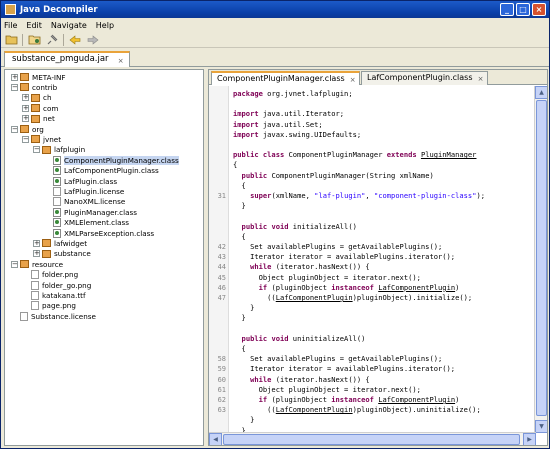 Image resolution: width=550 pixels, height=449 pixels. What do you see at coordinates (310, 134) in the screenshot?
I see `code-text: javax.swing.UIDefaults;` at bounding box center [310, 134].